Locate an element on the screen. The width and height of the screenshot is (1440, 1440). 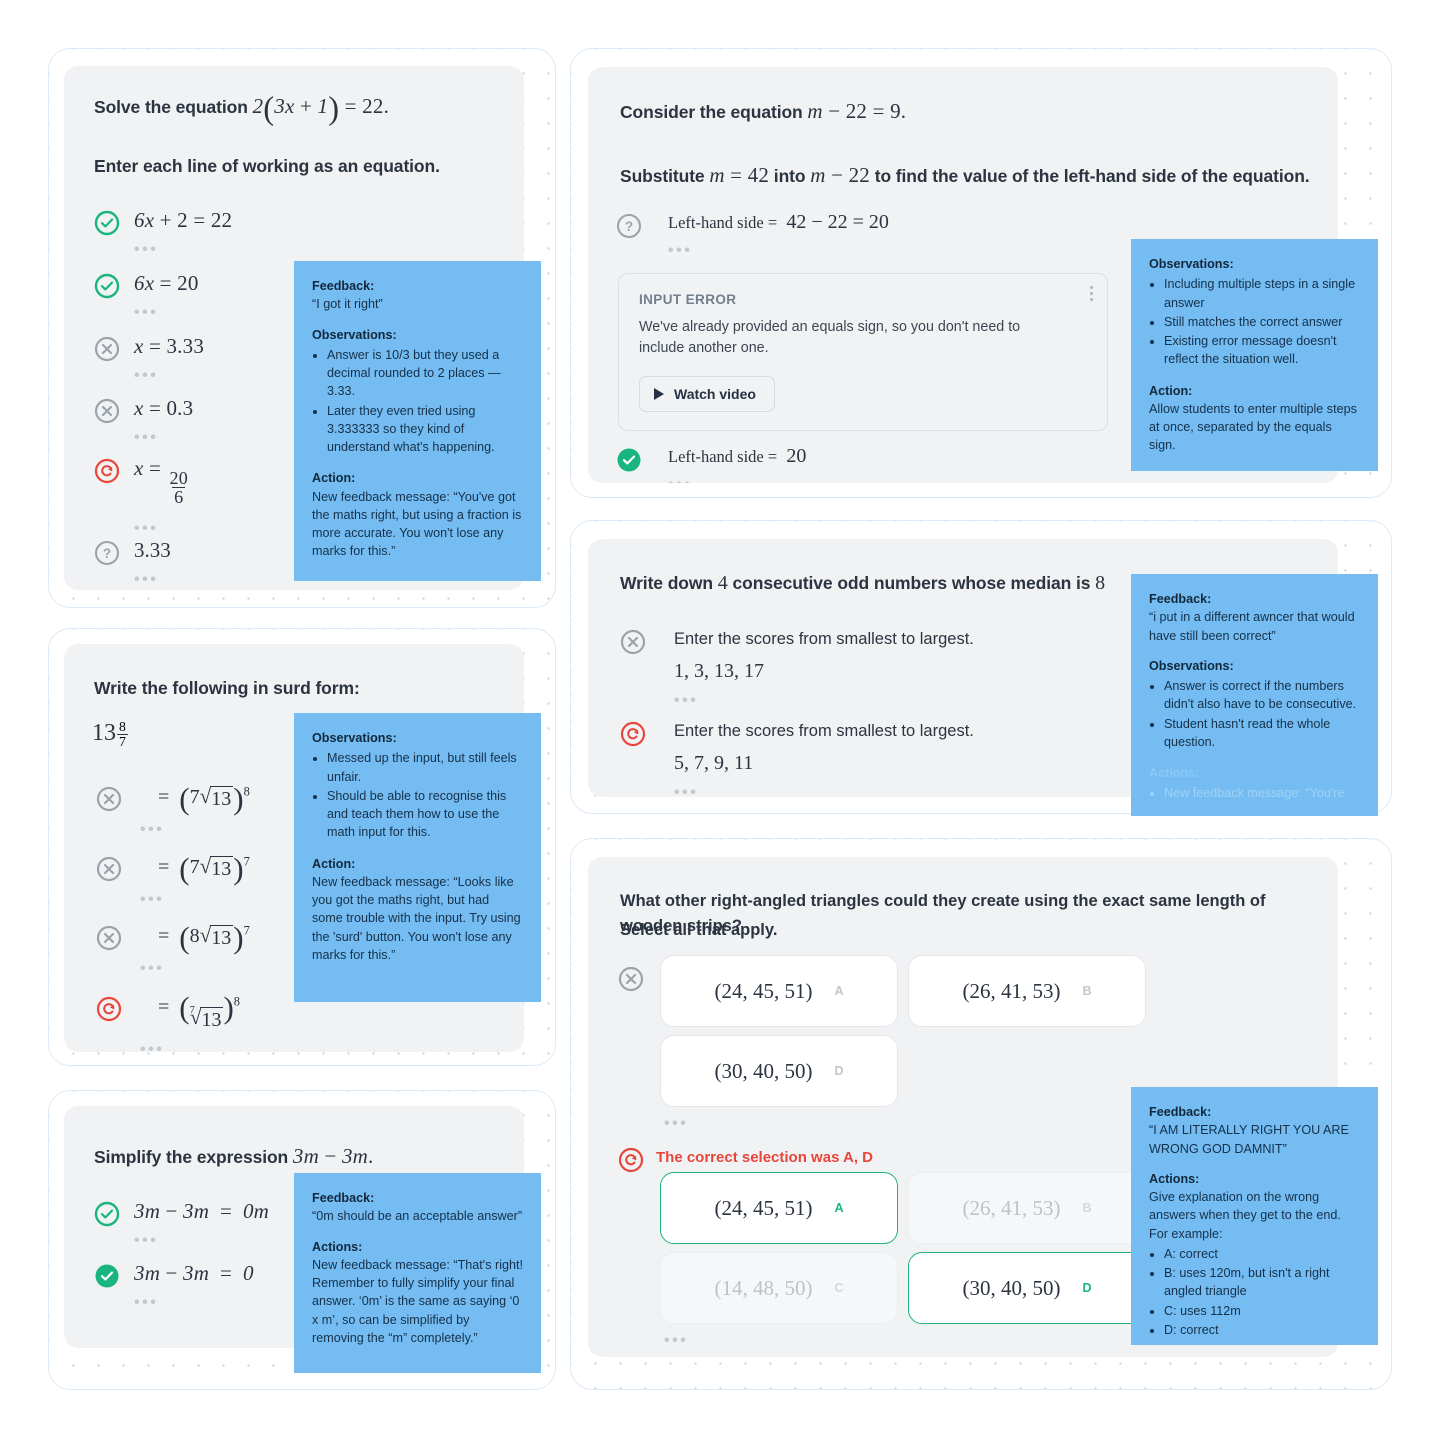
answer-row: 3m − 3m = 0 ••• is located at coordinates (174, 1286).